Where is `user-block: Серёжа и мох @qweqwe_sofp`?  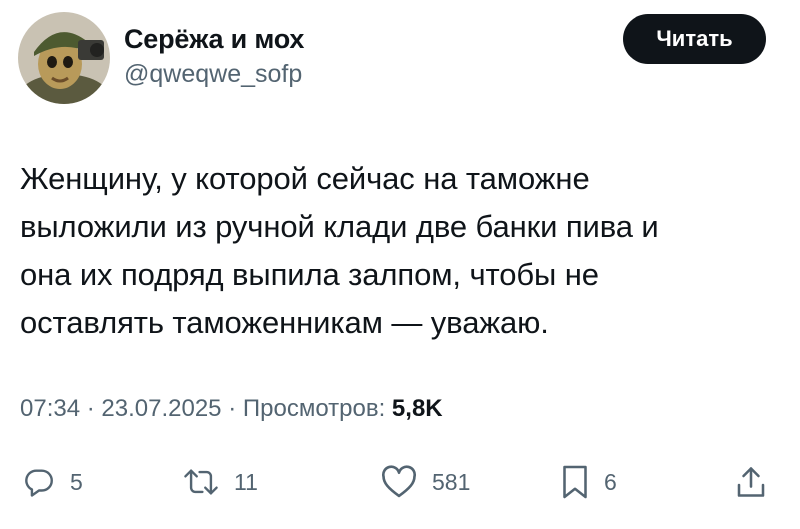 user-block: Серёжа и мох @qweqwe_sofp is located at coordinates (214, 56).